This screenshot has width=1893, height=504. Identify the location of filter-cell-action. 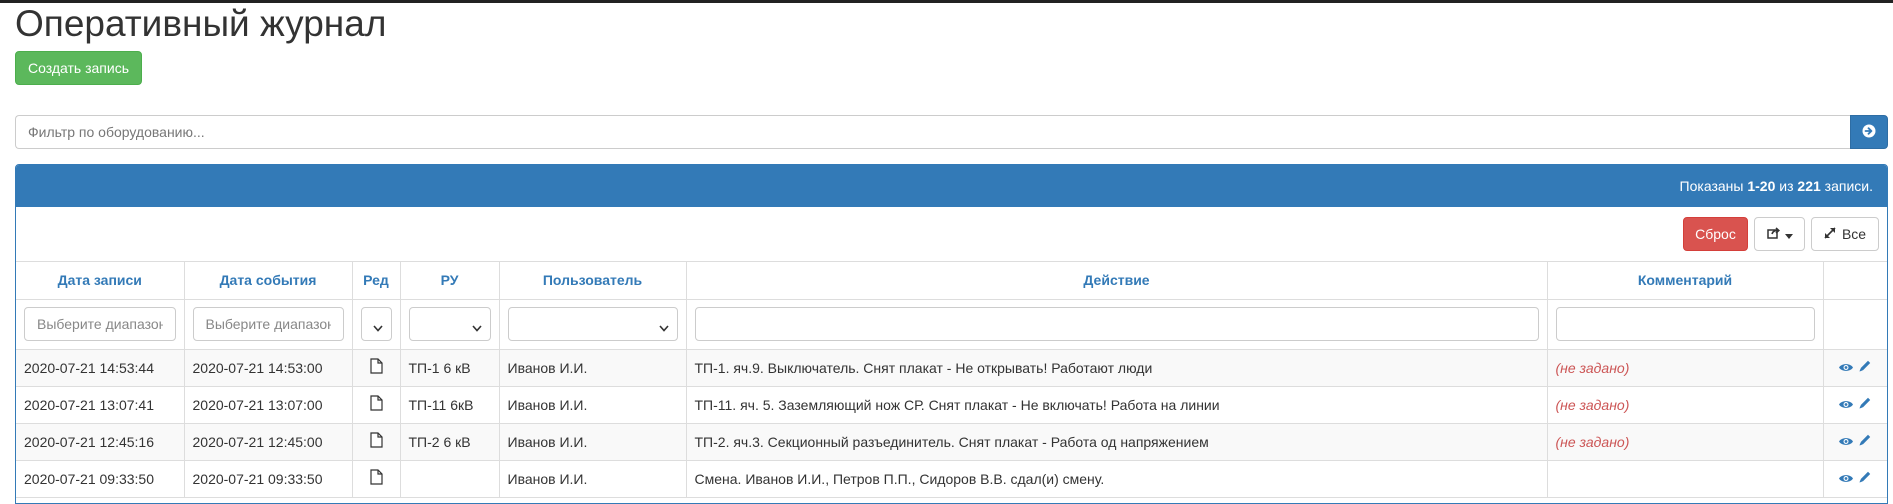
(1117, 324).